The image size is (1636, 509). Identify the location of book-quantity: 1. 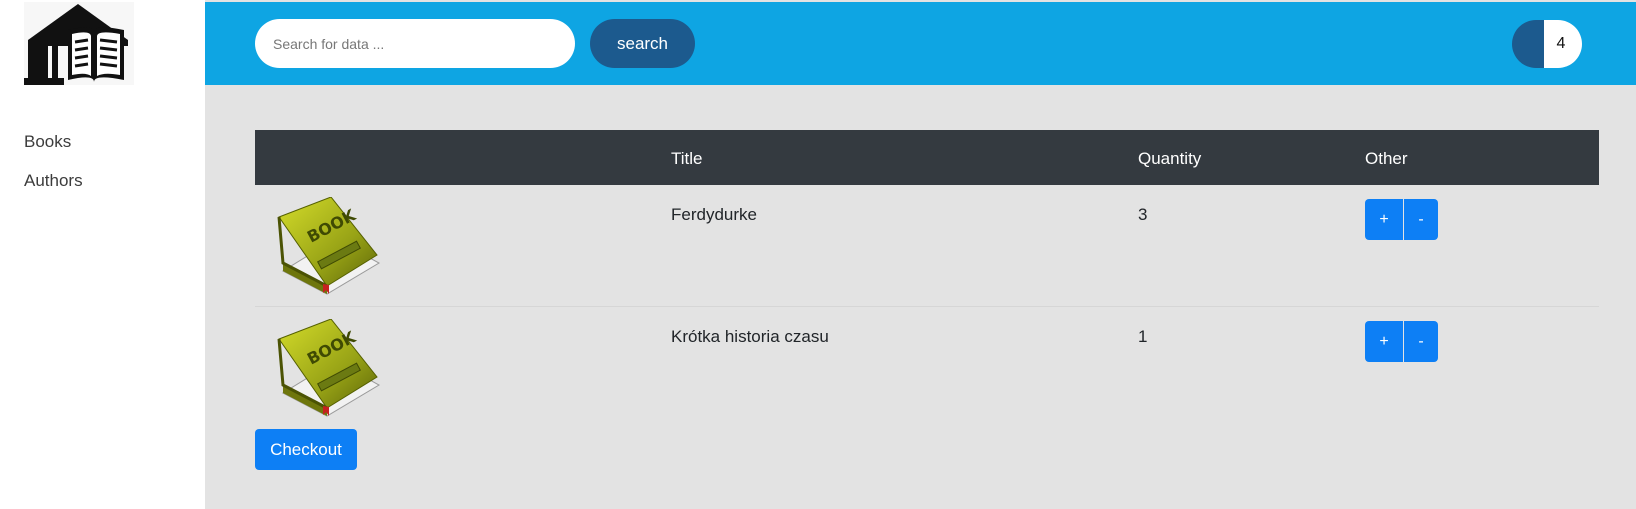
(1143, 336).